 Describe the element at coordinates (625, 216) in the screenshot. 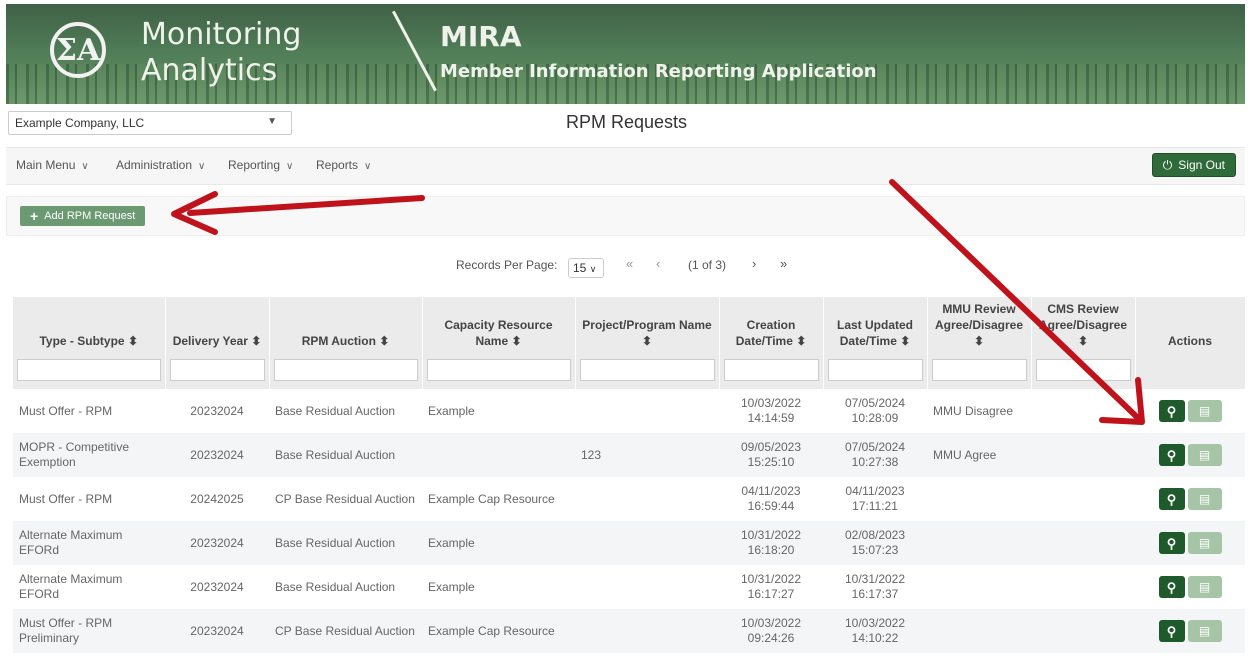

I see `action-toolbar: + Add RPM Request` at that location.